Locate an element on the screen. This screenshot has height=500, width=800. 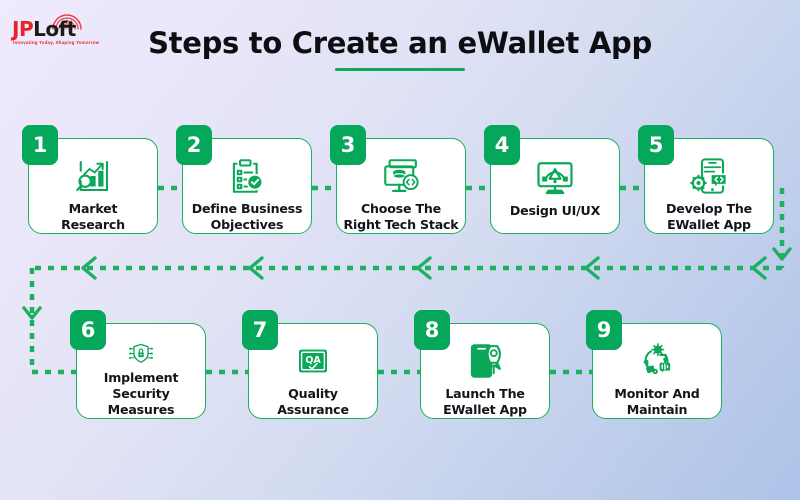
title-underline is located at coordinates (400, 69).